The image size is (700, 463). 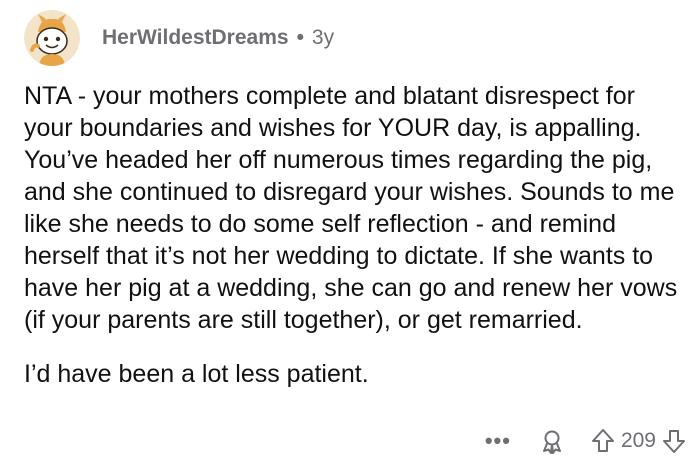 What do you see at coordinates (674, 441) in the screenshot?
I see `downvote-arrow-icon` at bounding box center [674, 441].